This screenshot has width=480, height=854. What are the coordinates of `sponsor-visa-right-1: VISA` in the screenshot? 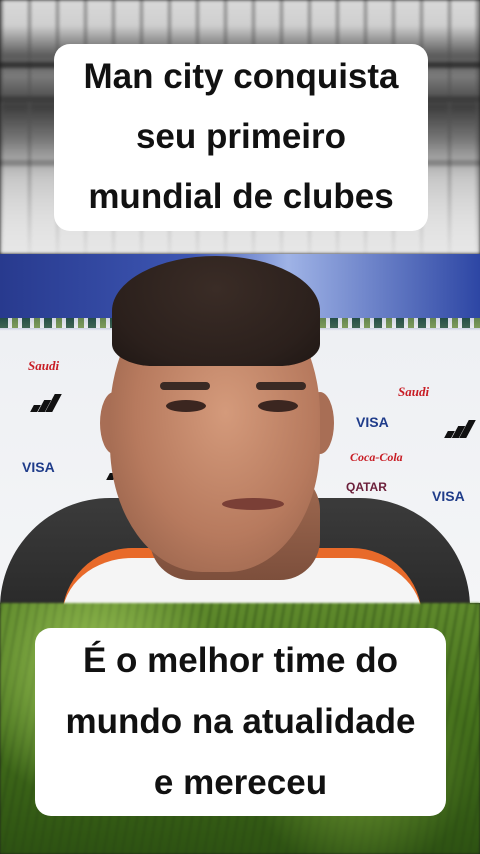 It's located at (372, 422).